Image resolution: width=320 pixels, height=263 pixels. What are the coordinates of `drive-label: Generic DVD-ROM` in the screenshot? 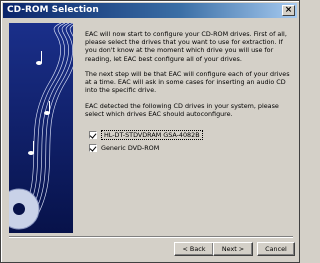 It's located at (130, 148).